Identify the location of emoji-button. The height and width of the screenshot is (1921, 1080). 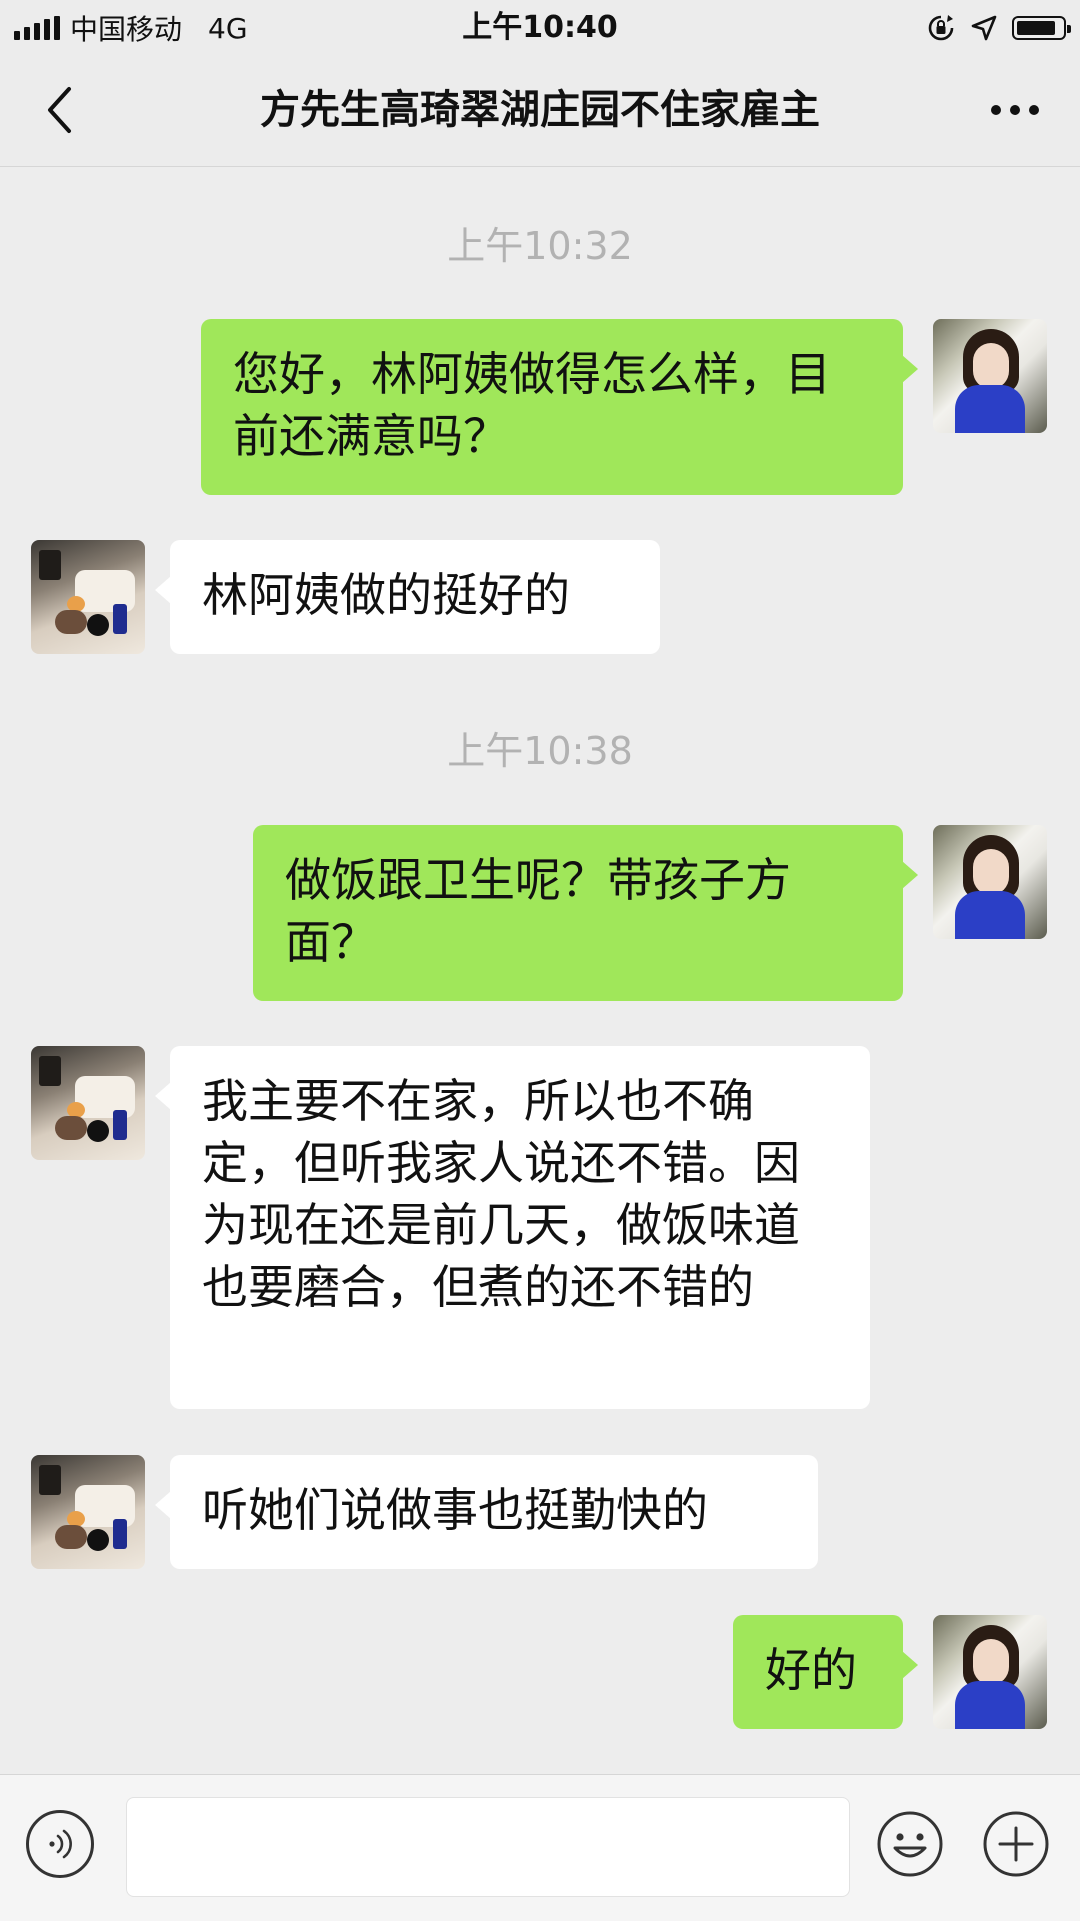
(910, 1844).